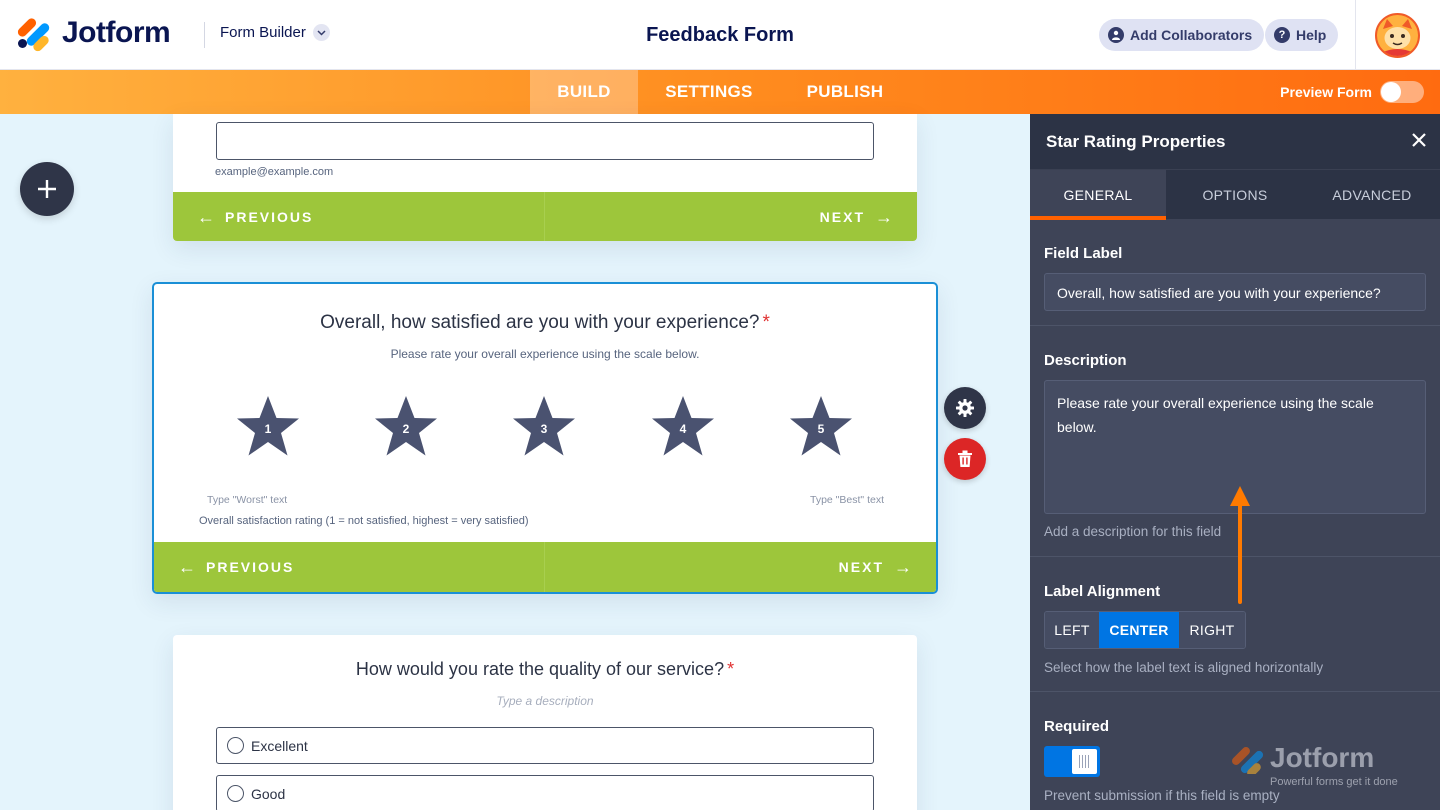 This screenshot has width=1440, height=810. I want to click on avatar-face-icon, so click(1397, 35).